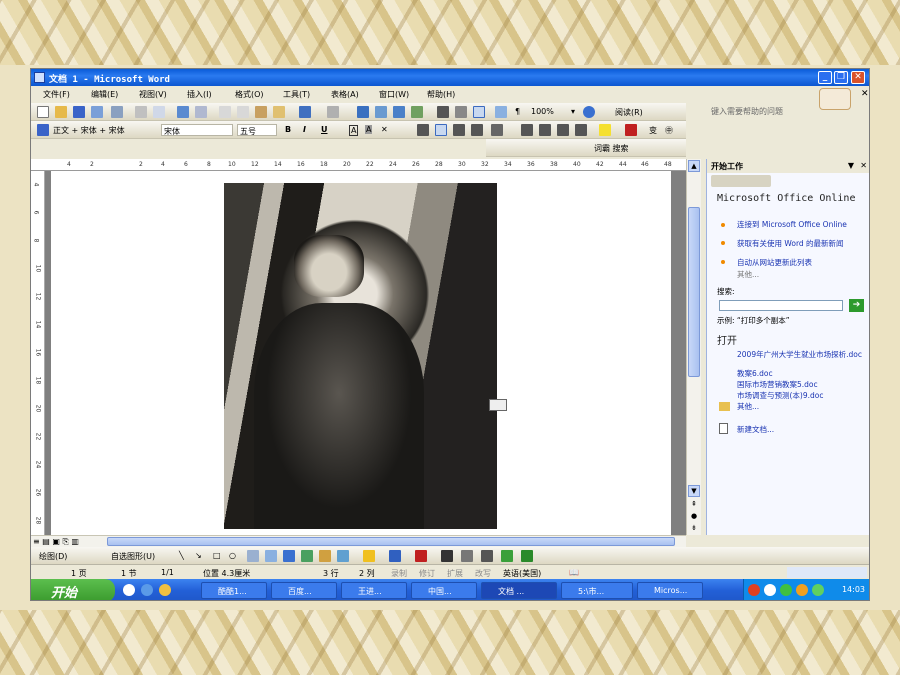  What do you see at coordinates (447, 556) in the screenshot?
I see `line-style-icon` at bounding box center [447, 556].